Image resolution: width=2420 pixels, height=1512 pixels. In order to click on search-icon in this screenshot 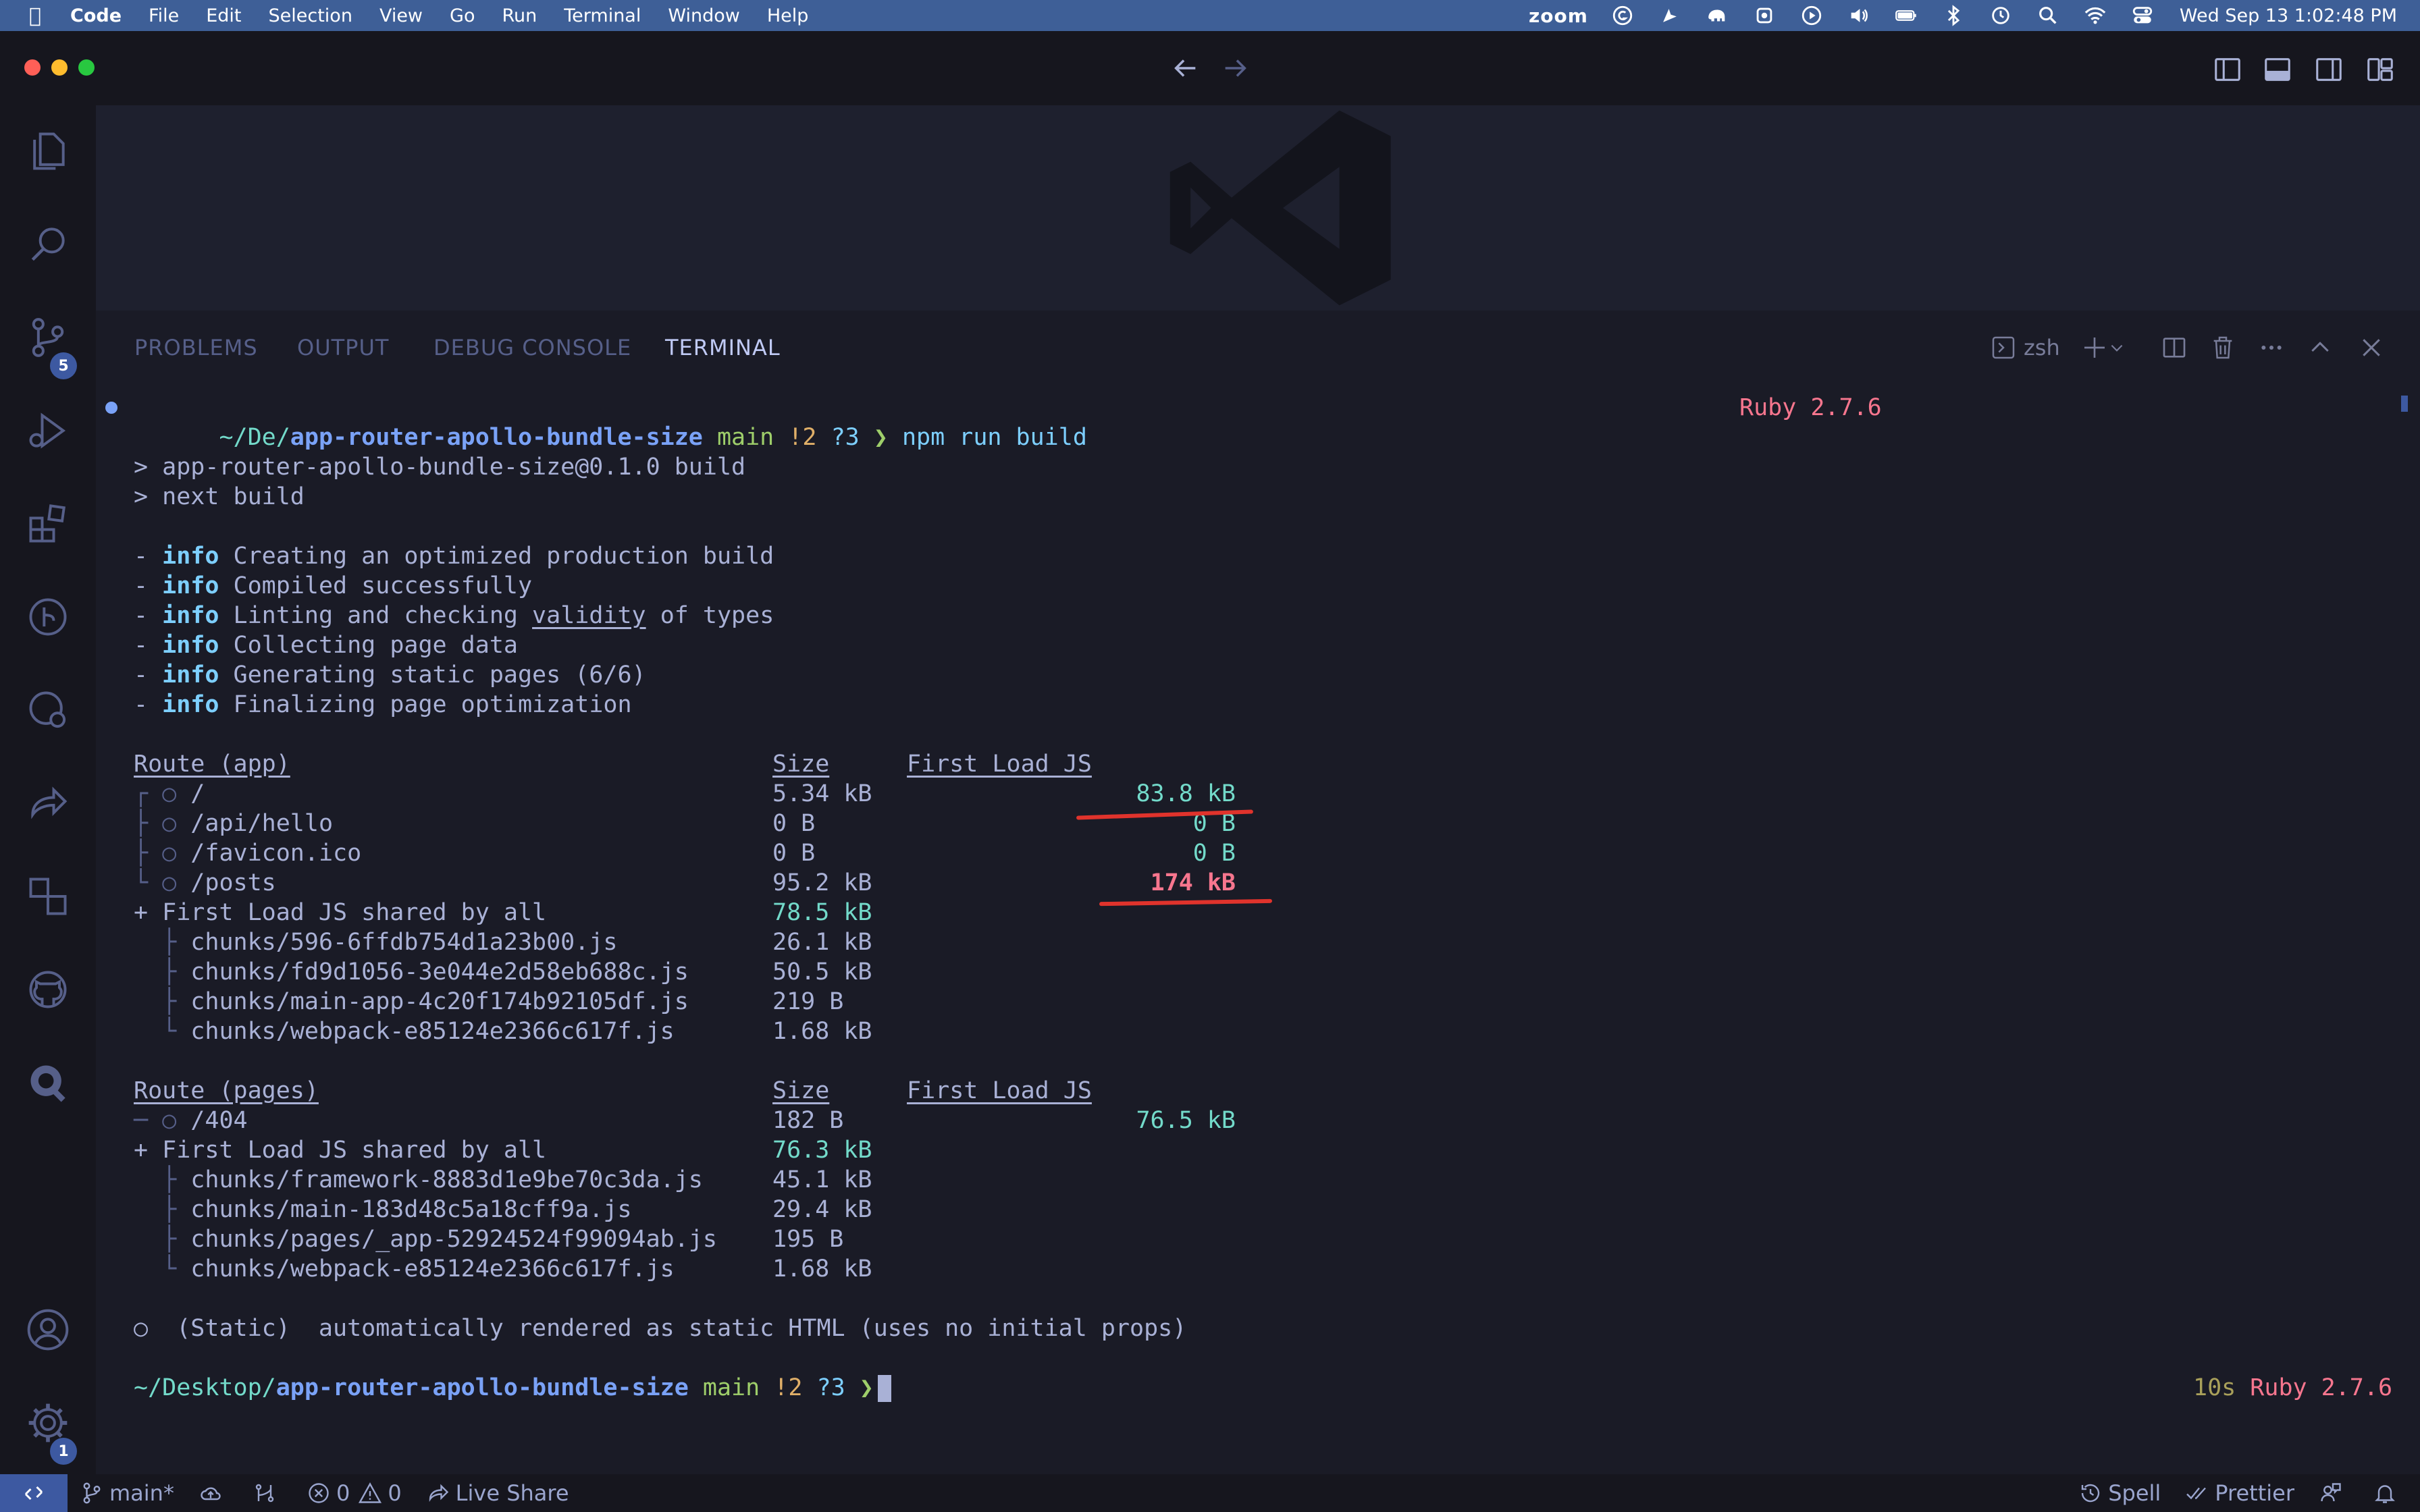, I will do `click(48, 245)`.